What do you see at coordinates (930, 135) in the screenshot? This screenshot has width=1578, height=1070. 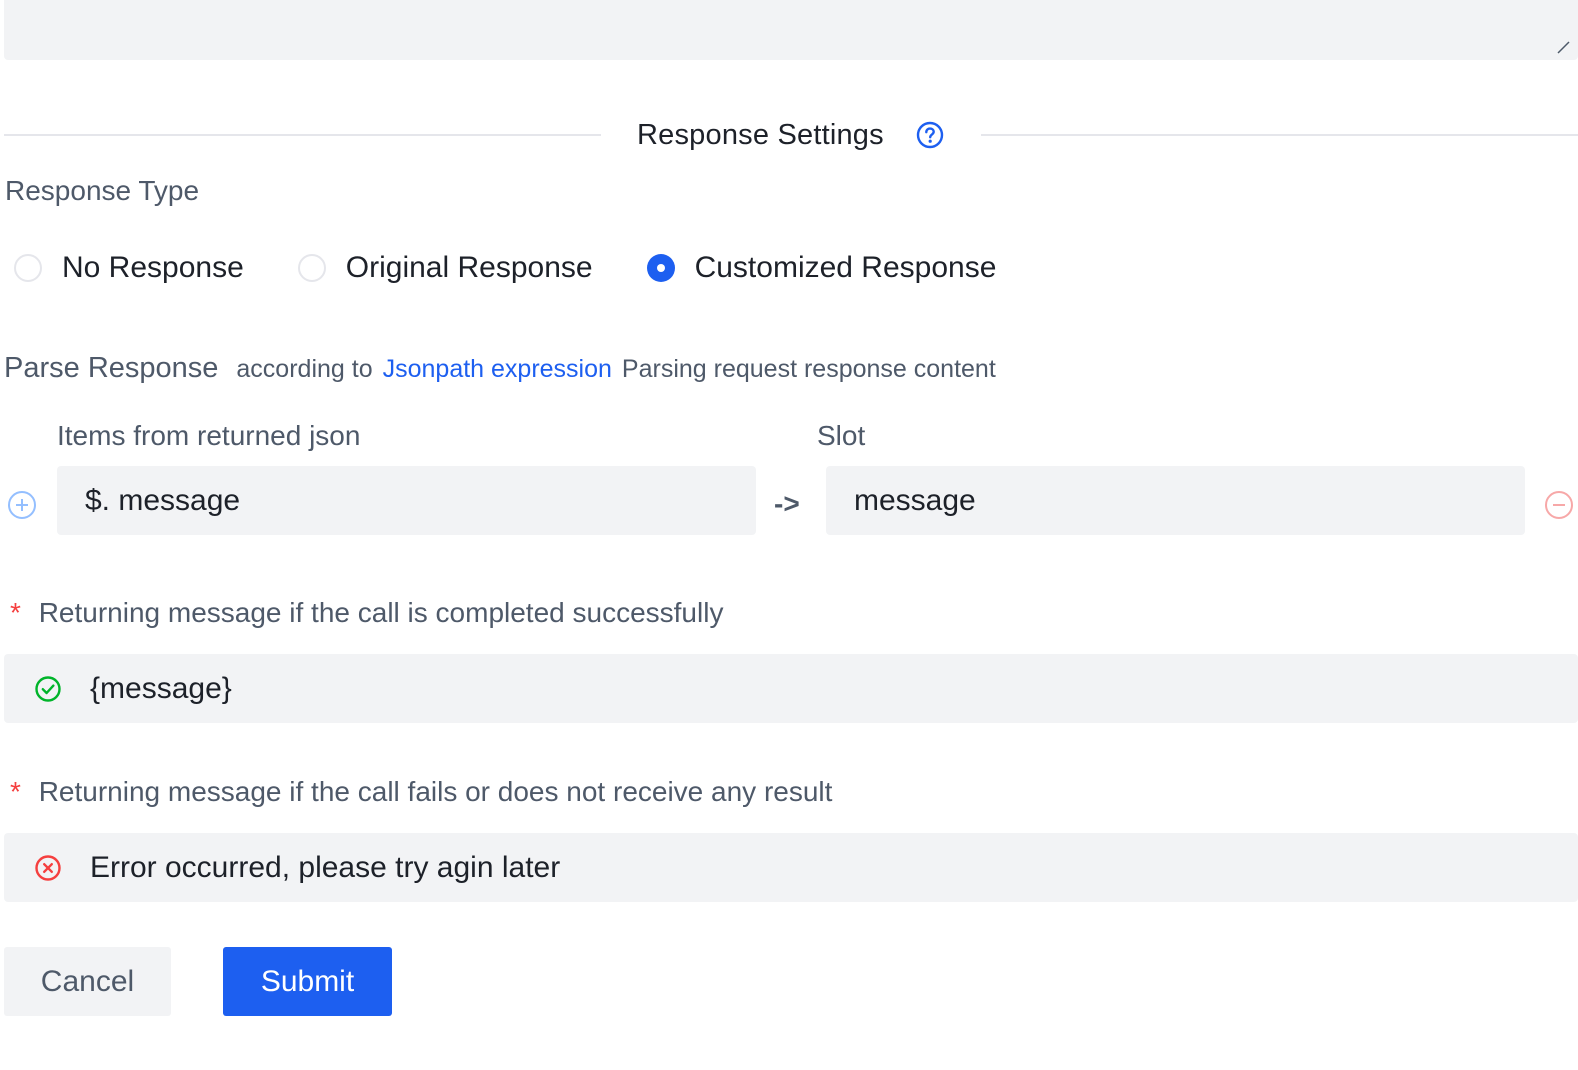 I see `help-icon` at bounding box center [930, 135].